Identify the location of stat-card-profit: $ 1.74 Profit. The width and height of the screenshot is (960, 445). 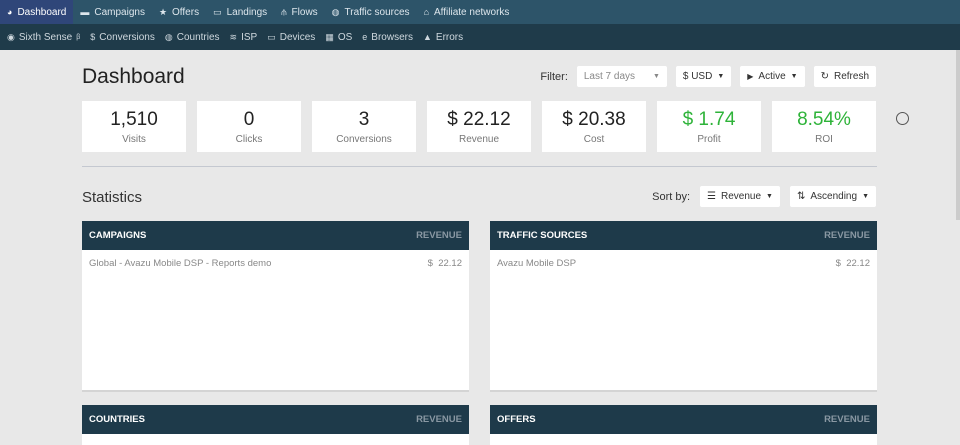
(709, 126).